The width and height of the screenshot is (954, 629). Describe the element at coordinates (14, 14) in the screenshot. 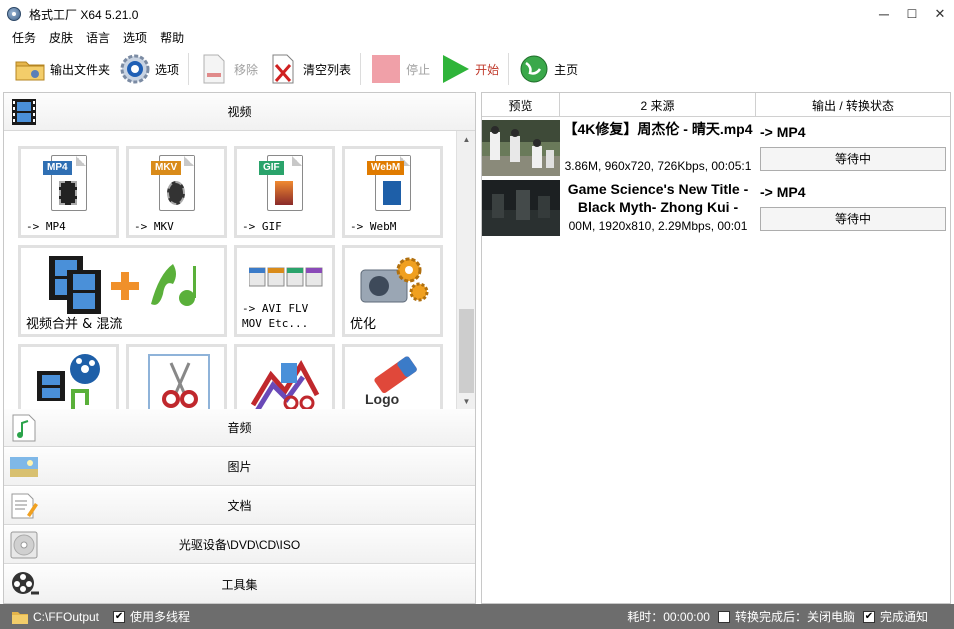

I see `app-logo-icon` at that location.